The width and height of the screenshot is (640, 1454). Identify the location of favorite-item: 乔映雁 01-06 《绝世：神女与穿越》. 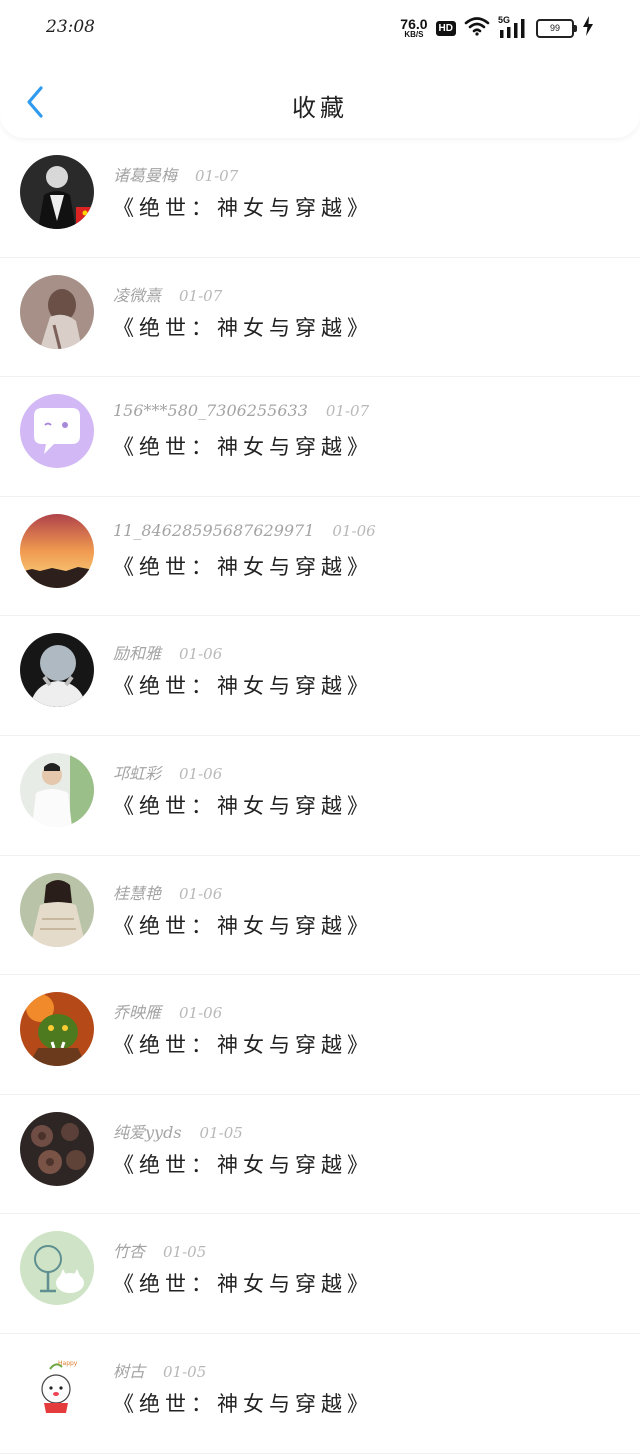
(320, 1035).